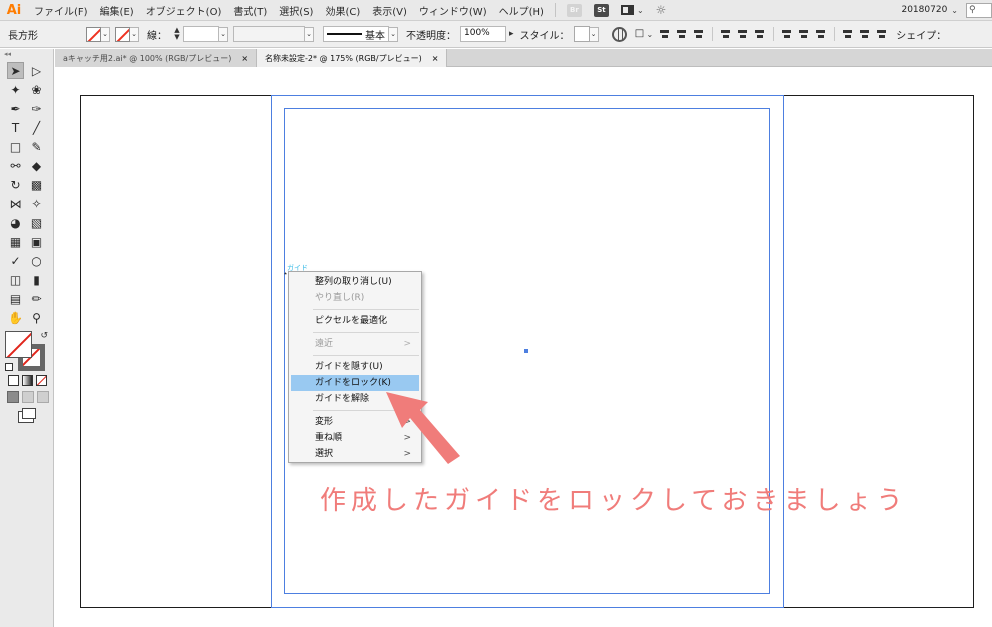 The width and height of the screenshot is (992, 627). What do you see at coordinates (296, 10) in the screenshot?
I see `menu-select: 選択(S)` at bounding box center [296, 10].